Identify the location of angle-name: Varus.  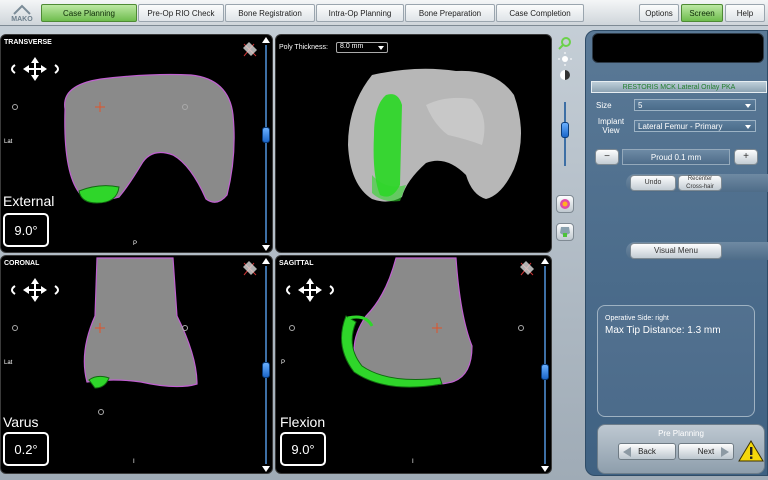
(21, 422).